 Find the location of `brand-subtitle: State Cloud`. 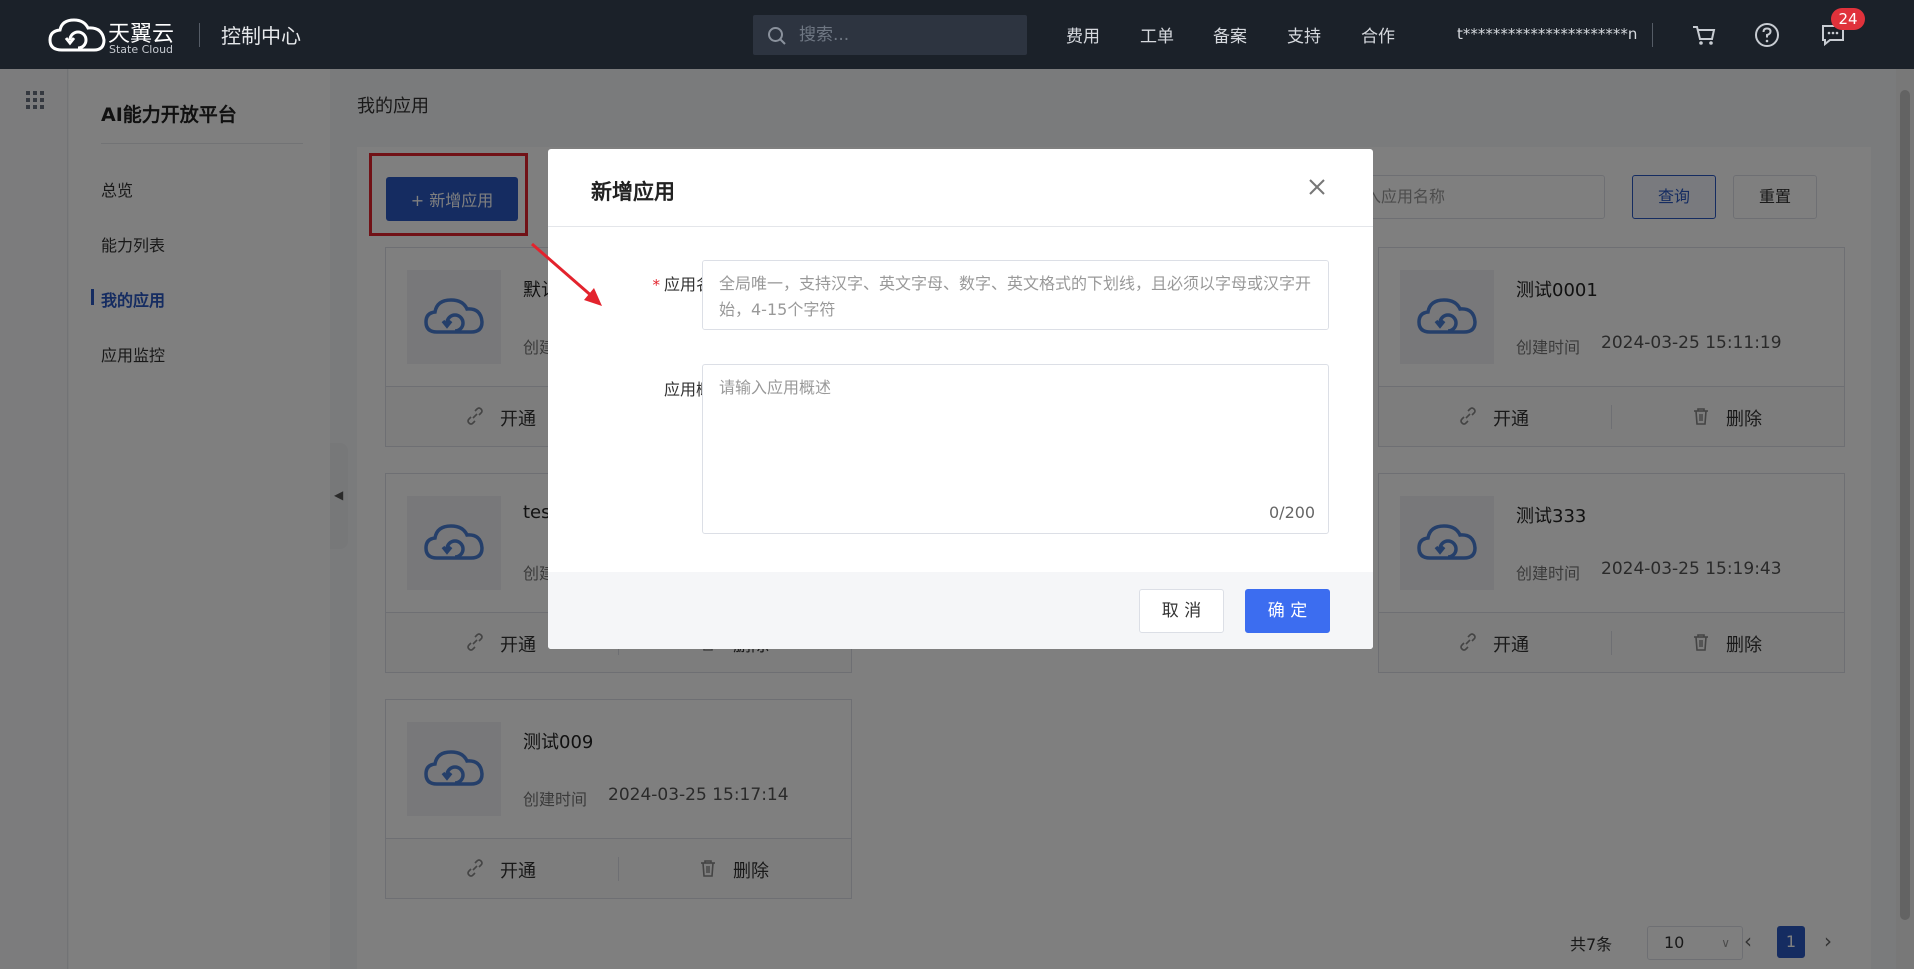

brand-subtitle: State Cloud is located at coordinates (141, 49).